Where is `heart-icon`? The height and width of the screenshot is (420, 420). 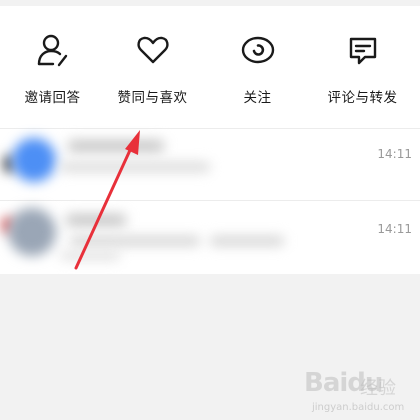 heart-icon is located at coordinates (152, 50).